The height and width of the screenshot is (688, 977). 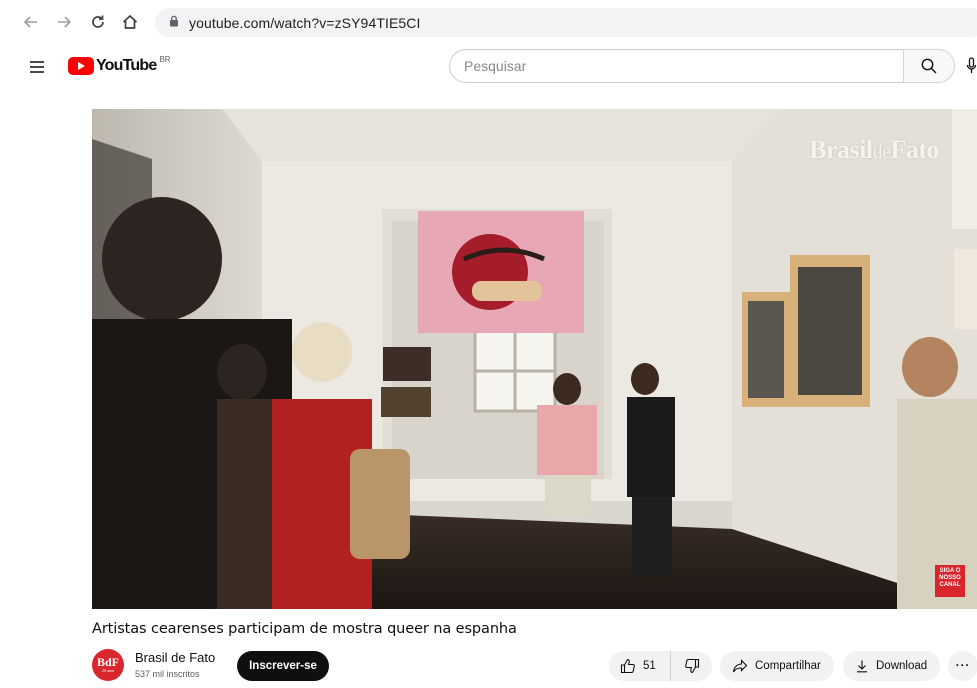 What do you see at coordinates (165, 59) in the screenshot?
I see `country-code: BR` at bounding box center [165, 59].